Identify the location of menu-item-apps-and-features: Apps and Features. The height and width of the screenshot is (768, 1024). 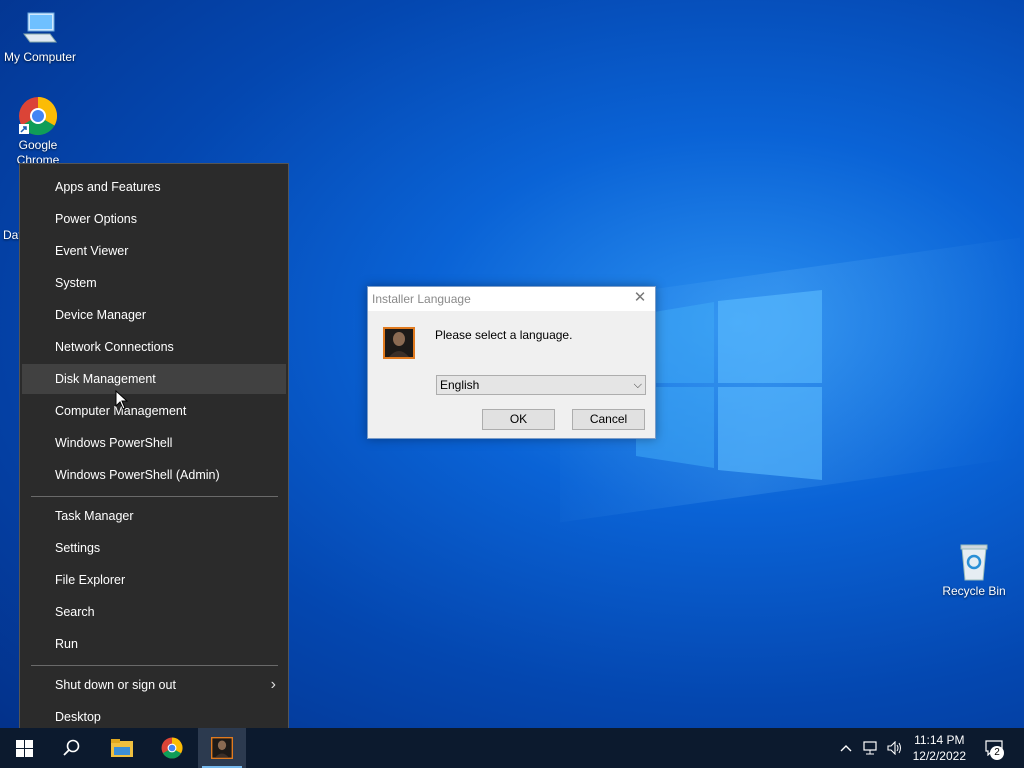
(154, 187).